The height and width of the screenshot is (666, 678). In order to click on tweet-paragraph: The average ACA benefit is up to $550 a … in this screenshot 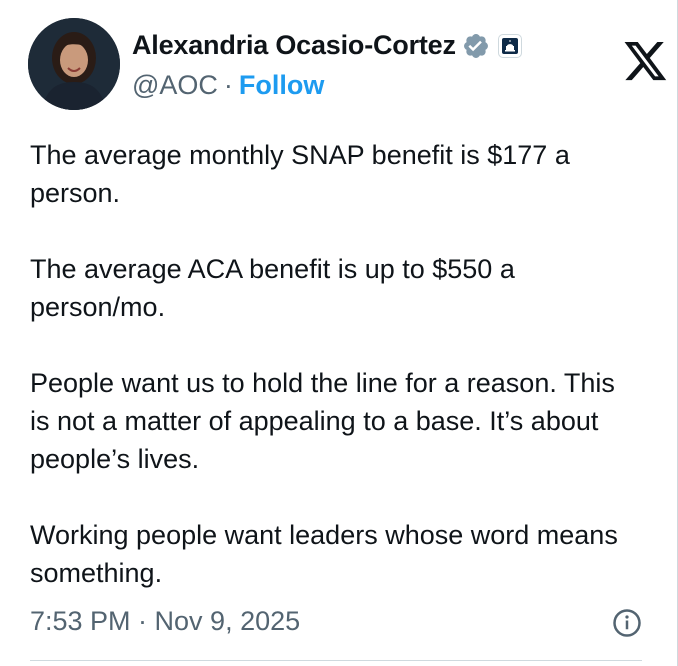, I will do `click(272, 288)`.